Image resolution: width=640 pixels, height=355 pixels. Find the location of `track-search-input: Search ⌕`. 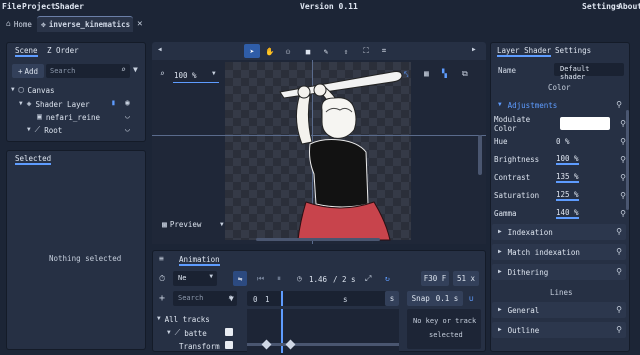

track-search-input: Search ⌕ is located at coordinates (205, 298).